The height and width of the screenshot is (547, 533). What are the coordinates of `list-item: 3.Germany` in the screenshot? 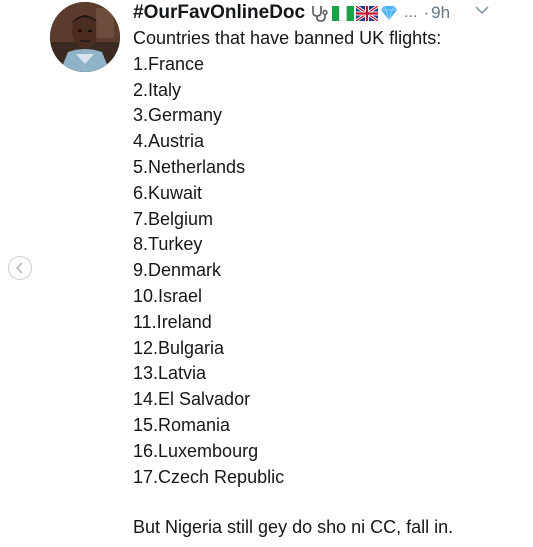 It's located at (178, 115).